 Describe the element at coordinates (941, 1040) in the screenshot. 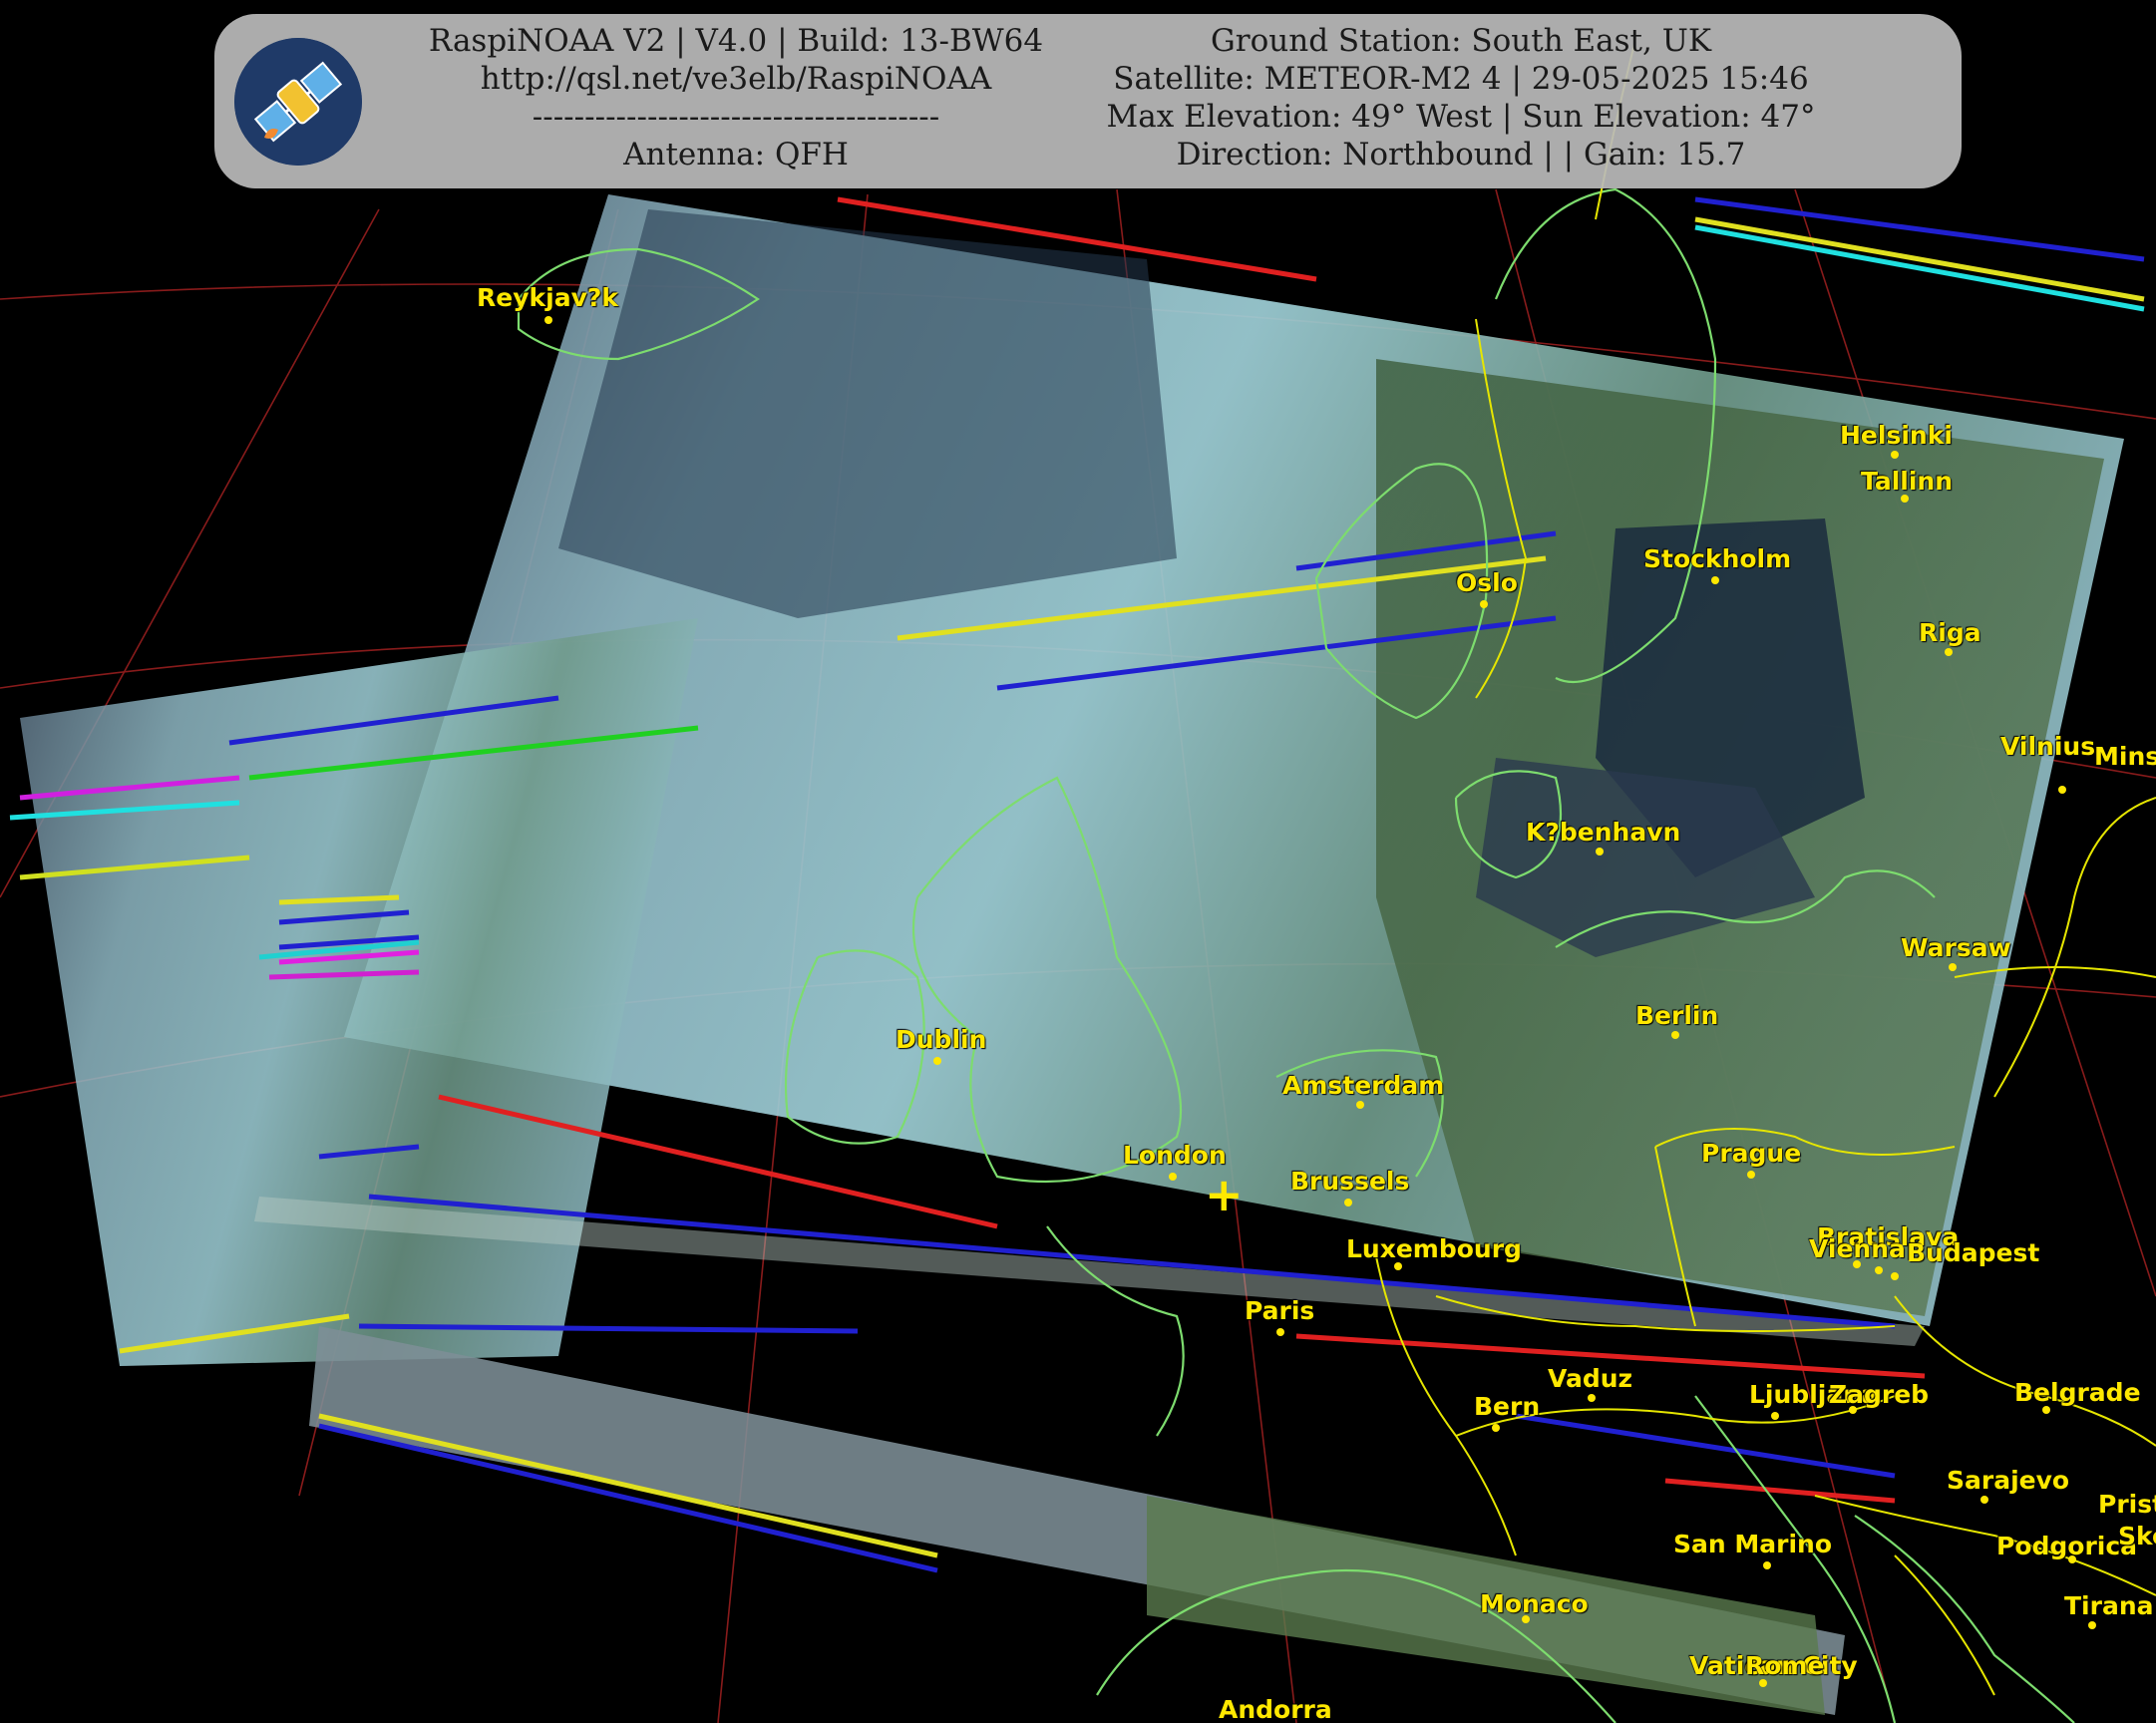

I see `city-label: Dublin` at that location.